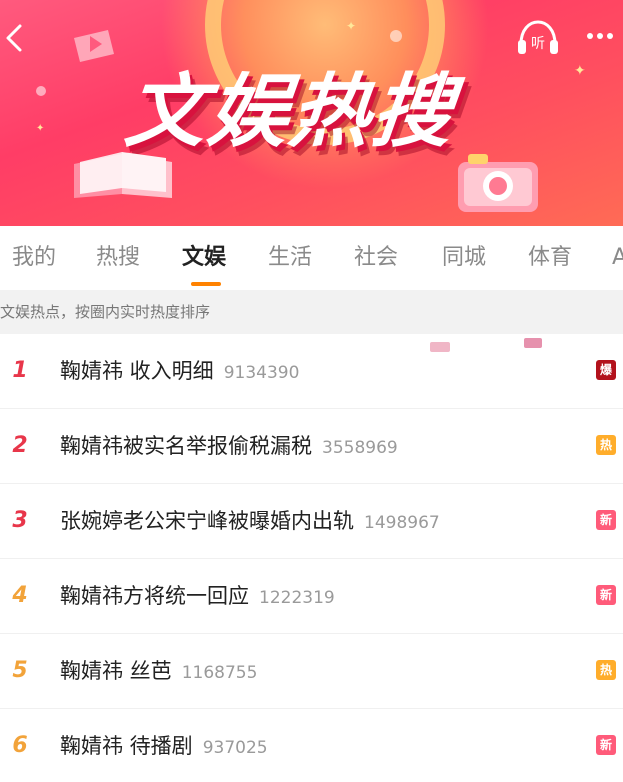 The image size is (623, 782). I want to click on banner-title: 文娱热搜, so click(290, 111).